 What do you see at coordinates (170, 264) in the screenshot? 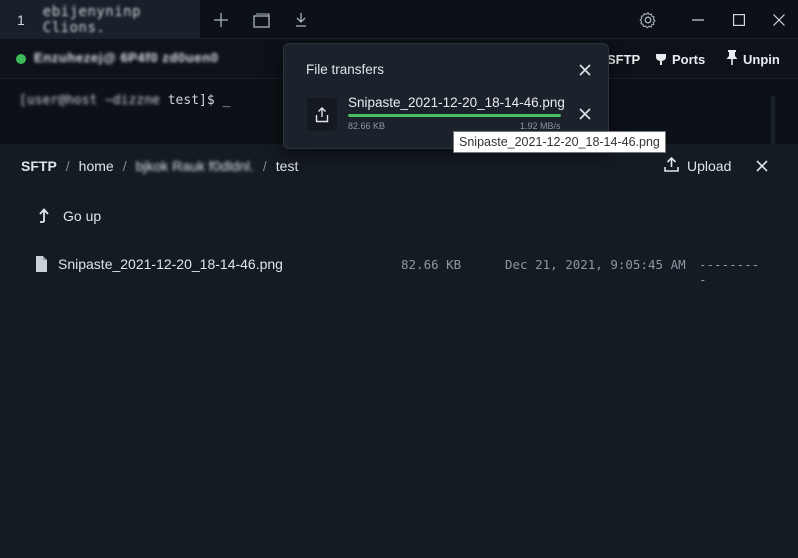
I see `file-name: Snipaste_2021-12-20_18-14-46.png` at bounding box center [170, 264].